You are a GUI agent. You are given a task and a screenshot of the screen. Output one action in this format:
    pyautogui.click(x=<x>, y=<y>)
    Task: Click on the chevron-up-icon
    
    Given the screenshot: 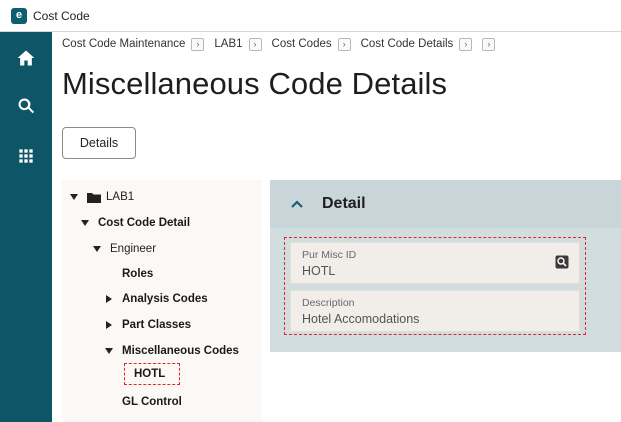 What is the action you would take?
    pyautogui.click(x=297, y=204)
    